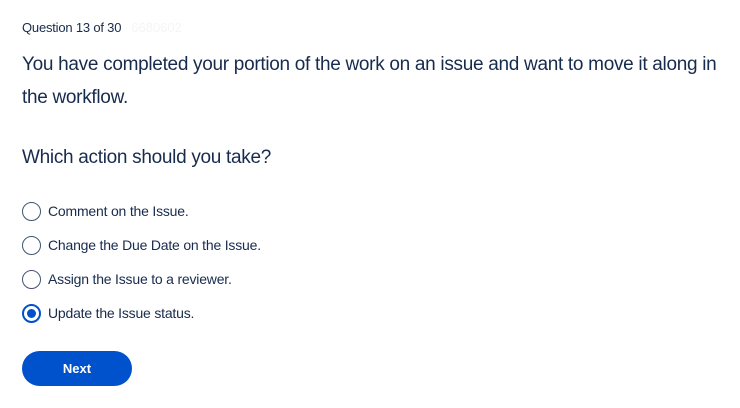 This screenshot has width=740, height=408. I want to click on answer-option: Update the Issue status., so click(141, 313).